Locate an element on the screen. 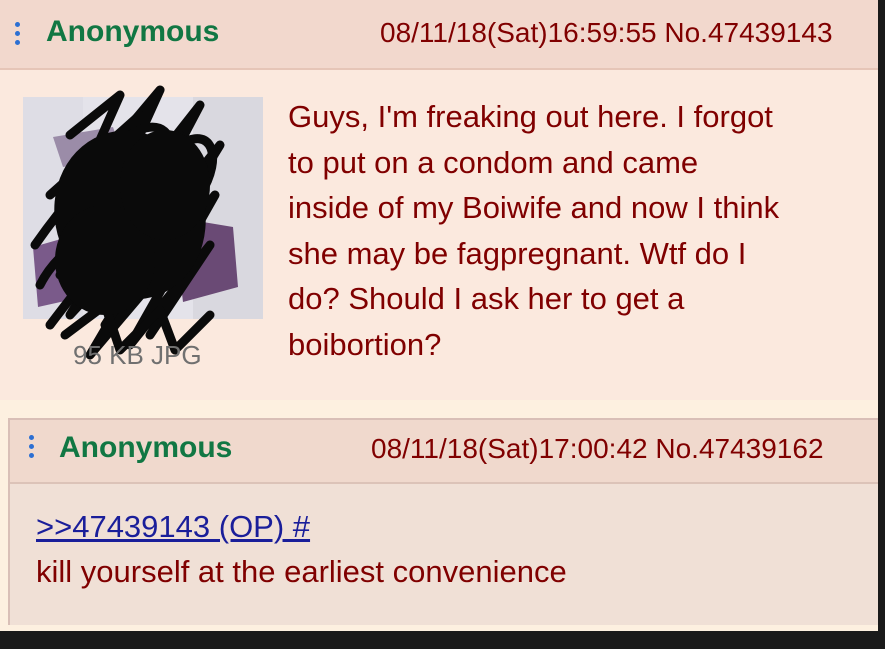 This screenshot has height=649, width=885. op-image-thumbnail is located at coordinates (143, 208).